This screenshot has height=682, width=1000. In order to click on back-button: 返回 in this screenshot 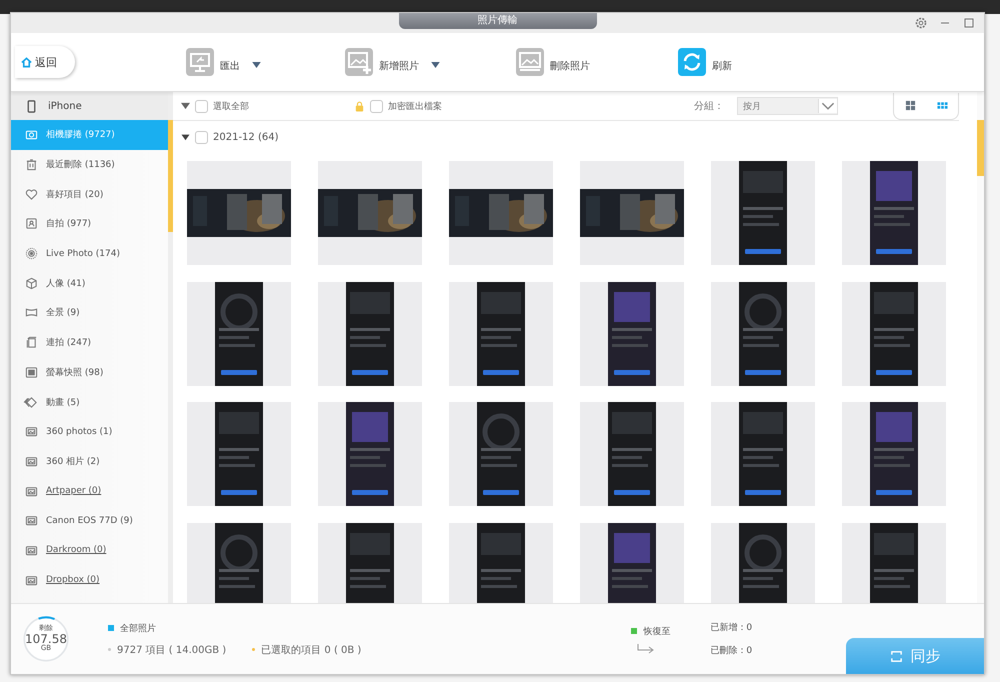, I will do `click(45, 62)`.